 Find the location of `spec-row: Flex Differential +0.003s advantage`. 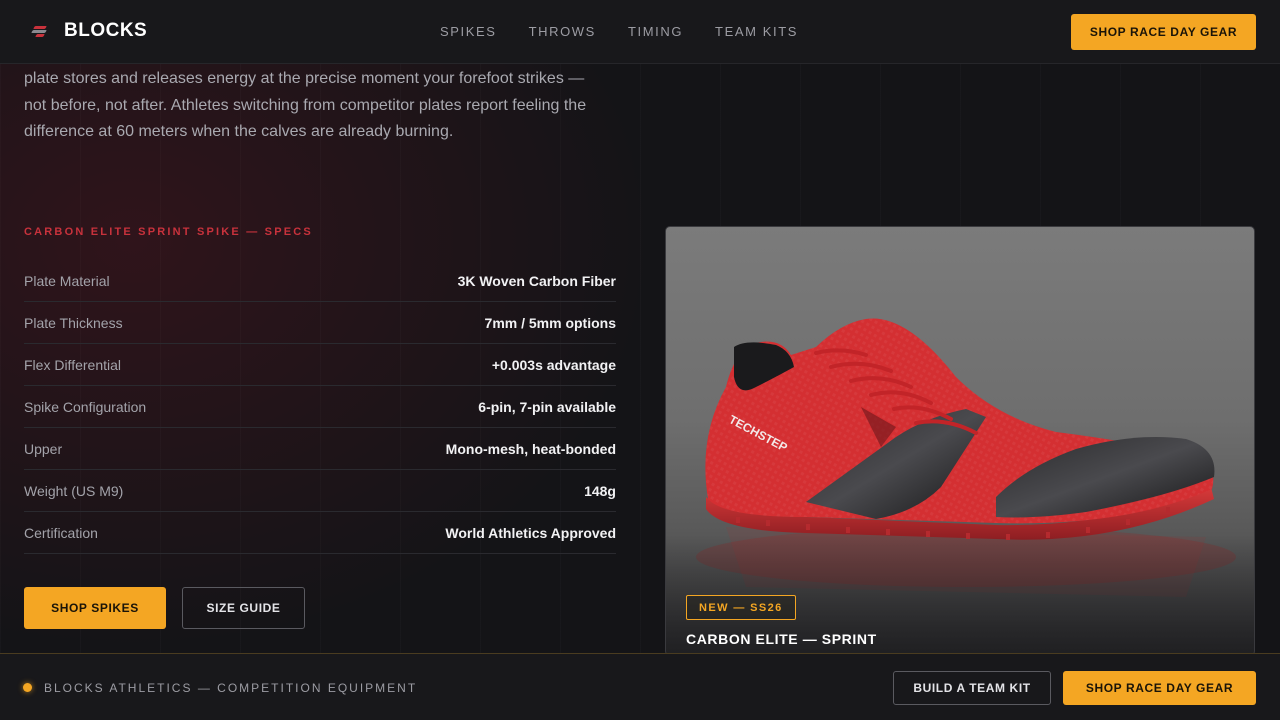

spec-row: Flex Differential +0.003s advantage is located at coordinates (320, 365).